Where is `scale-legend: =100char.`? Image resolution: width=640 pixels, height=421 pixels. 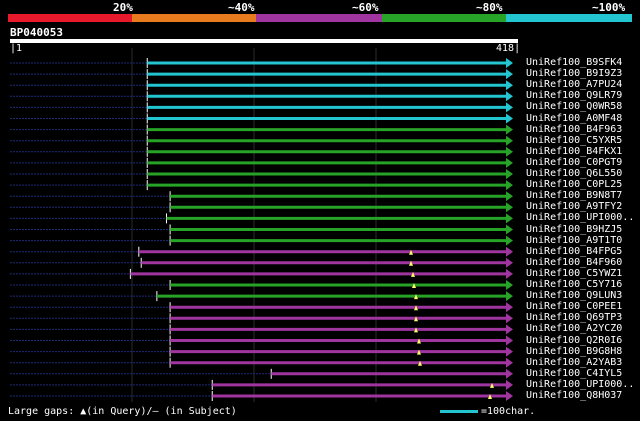
scale-legend: =100char. is located at coordinates (487, 411).